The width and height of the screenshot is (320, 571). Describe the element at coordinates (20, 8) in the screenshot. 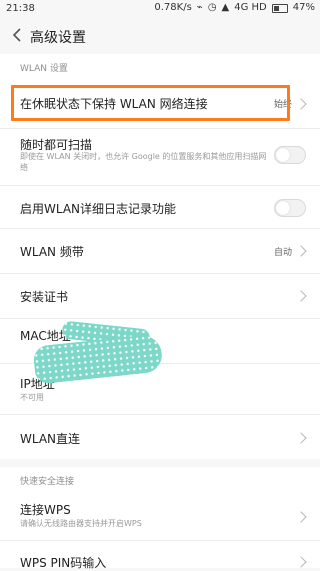

I see `status-time: 21:38` at that location.